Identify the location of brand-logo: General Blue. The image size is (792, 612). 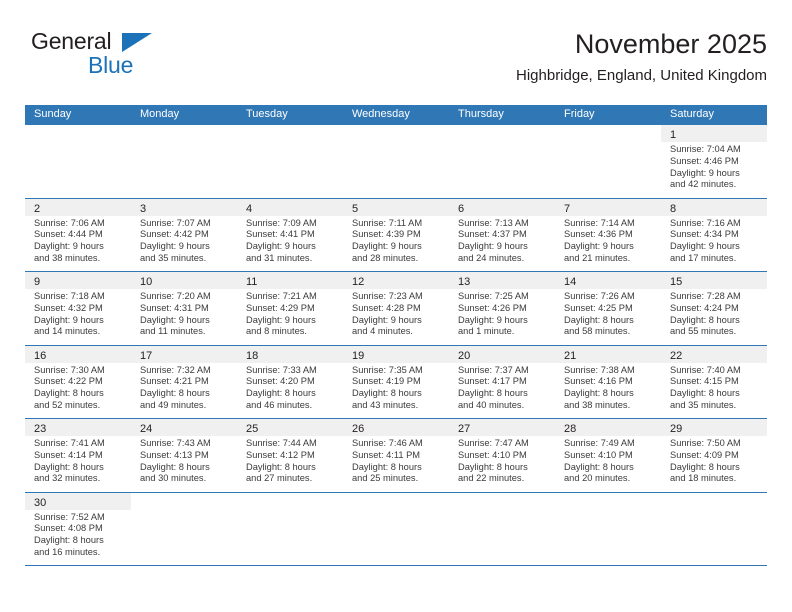
(100, 57).